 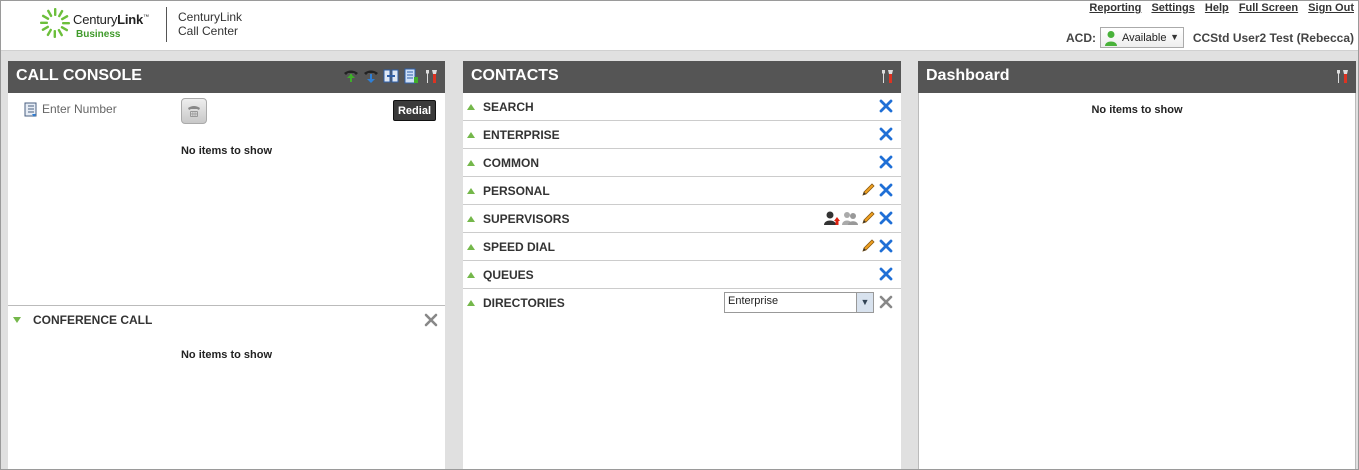 I want to click on conference-call-title: CONFERENCE CALL, so click(x=93, y=320).